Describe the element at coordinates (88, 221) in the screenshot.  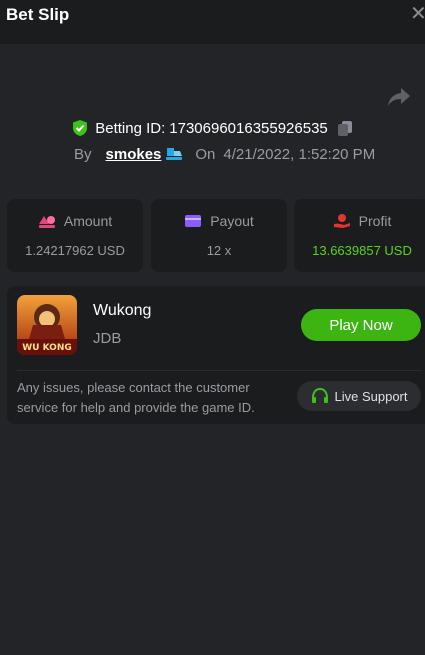
I see `amount-label: Amount` at that location.